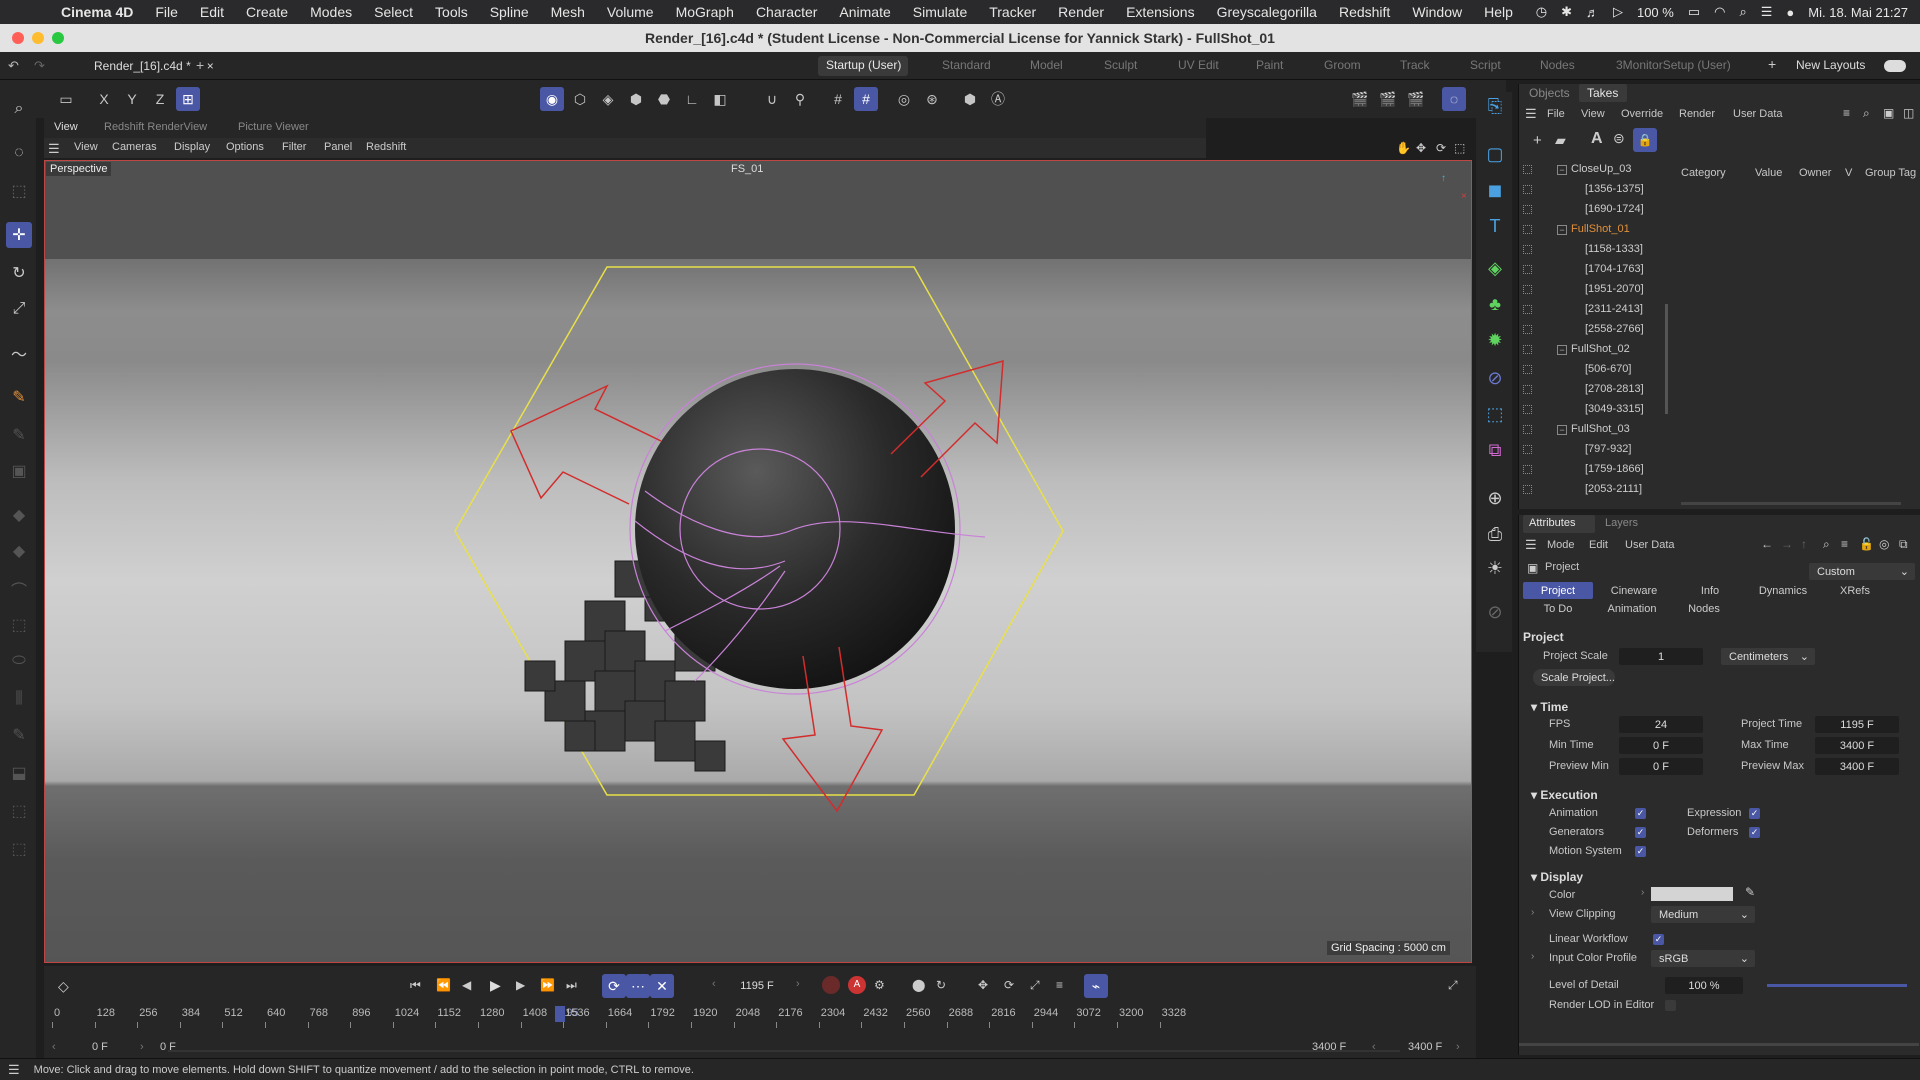 The image size is (1920, 1080). I want to click on takes-scrollbar, so click(1666, 359).